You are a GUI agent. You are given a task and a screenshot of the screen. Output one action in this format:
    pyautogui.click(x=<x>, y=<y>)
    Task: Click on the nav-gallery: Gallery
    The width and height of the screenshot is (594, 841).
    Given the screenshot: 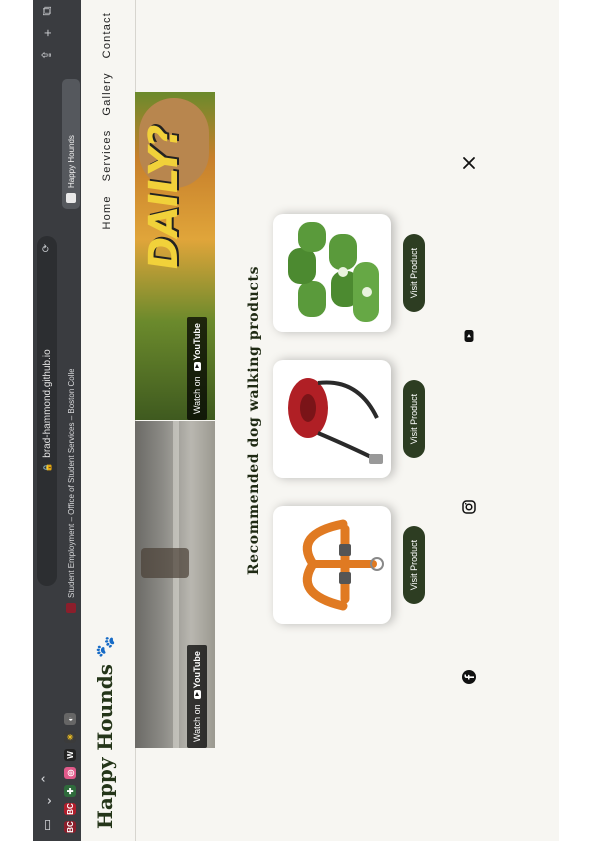 What is the action you would take?
    pyautogui.click(x=107, y=93)
    